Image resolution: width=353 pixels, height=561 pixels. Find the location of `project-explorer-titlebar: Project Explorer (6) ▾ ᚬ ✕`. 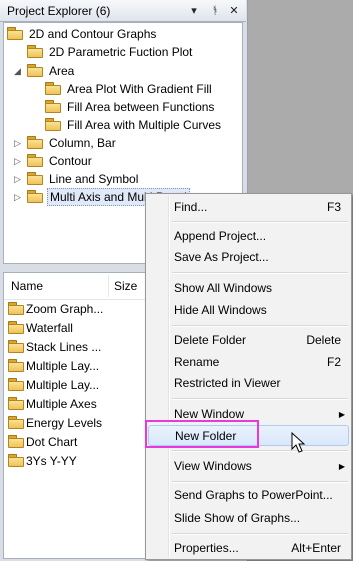

project-explorer-titlebar: Project Explorer (6) ▾ ᚬ ✕ is located at coordinates (123, 11).